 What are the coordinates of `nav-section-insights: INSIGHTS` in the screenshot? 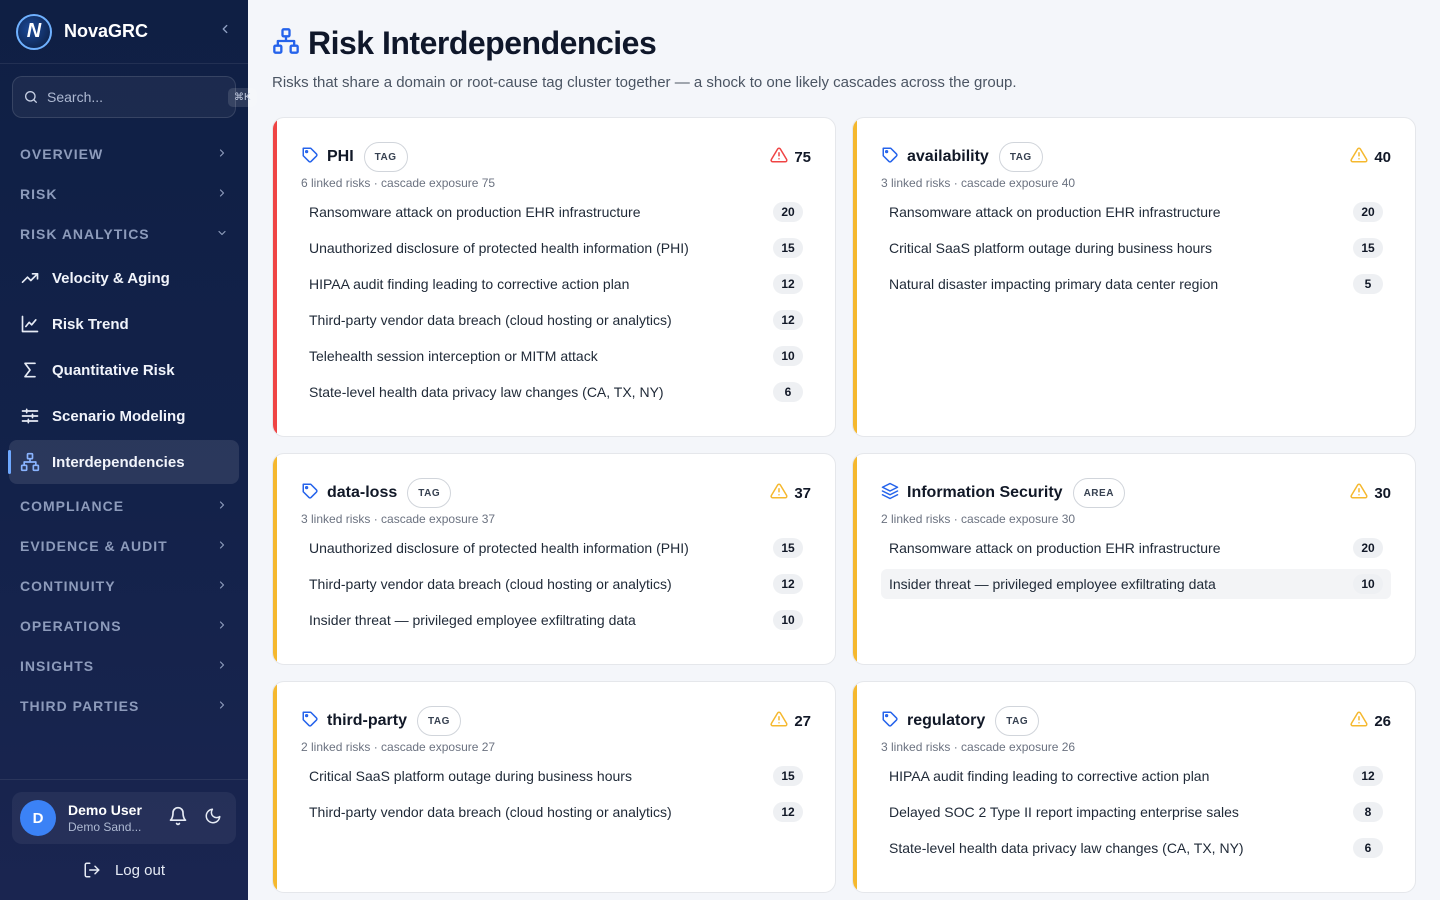 It's located at (124, 666).